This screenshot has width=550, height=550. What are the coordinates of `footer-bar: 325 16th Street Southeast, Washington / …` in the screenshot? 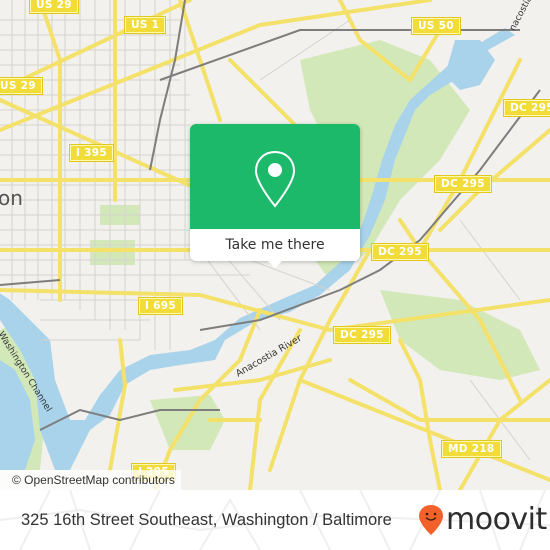 It's located at (275, 520).